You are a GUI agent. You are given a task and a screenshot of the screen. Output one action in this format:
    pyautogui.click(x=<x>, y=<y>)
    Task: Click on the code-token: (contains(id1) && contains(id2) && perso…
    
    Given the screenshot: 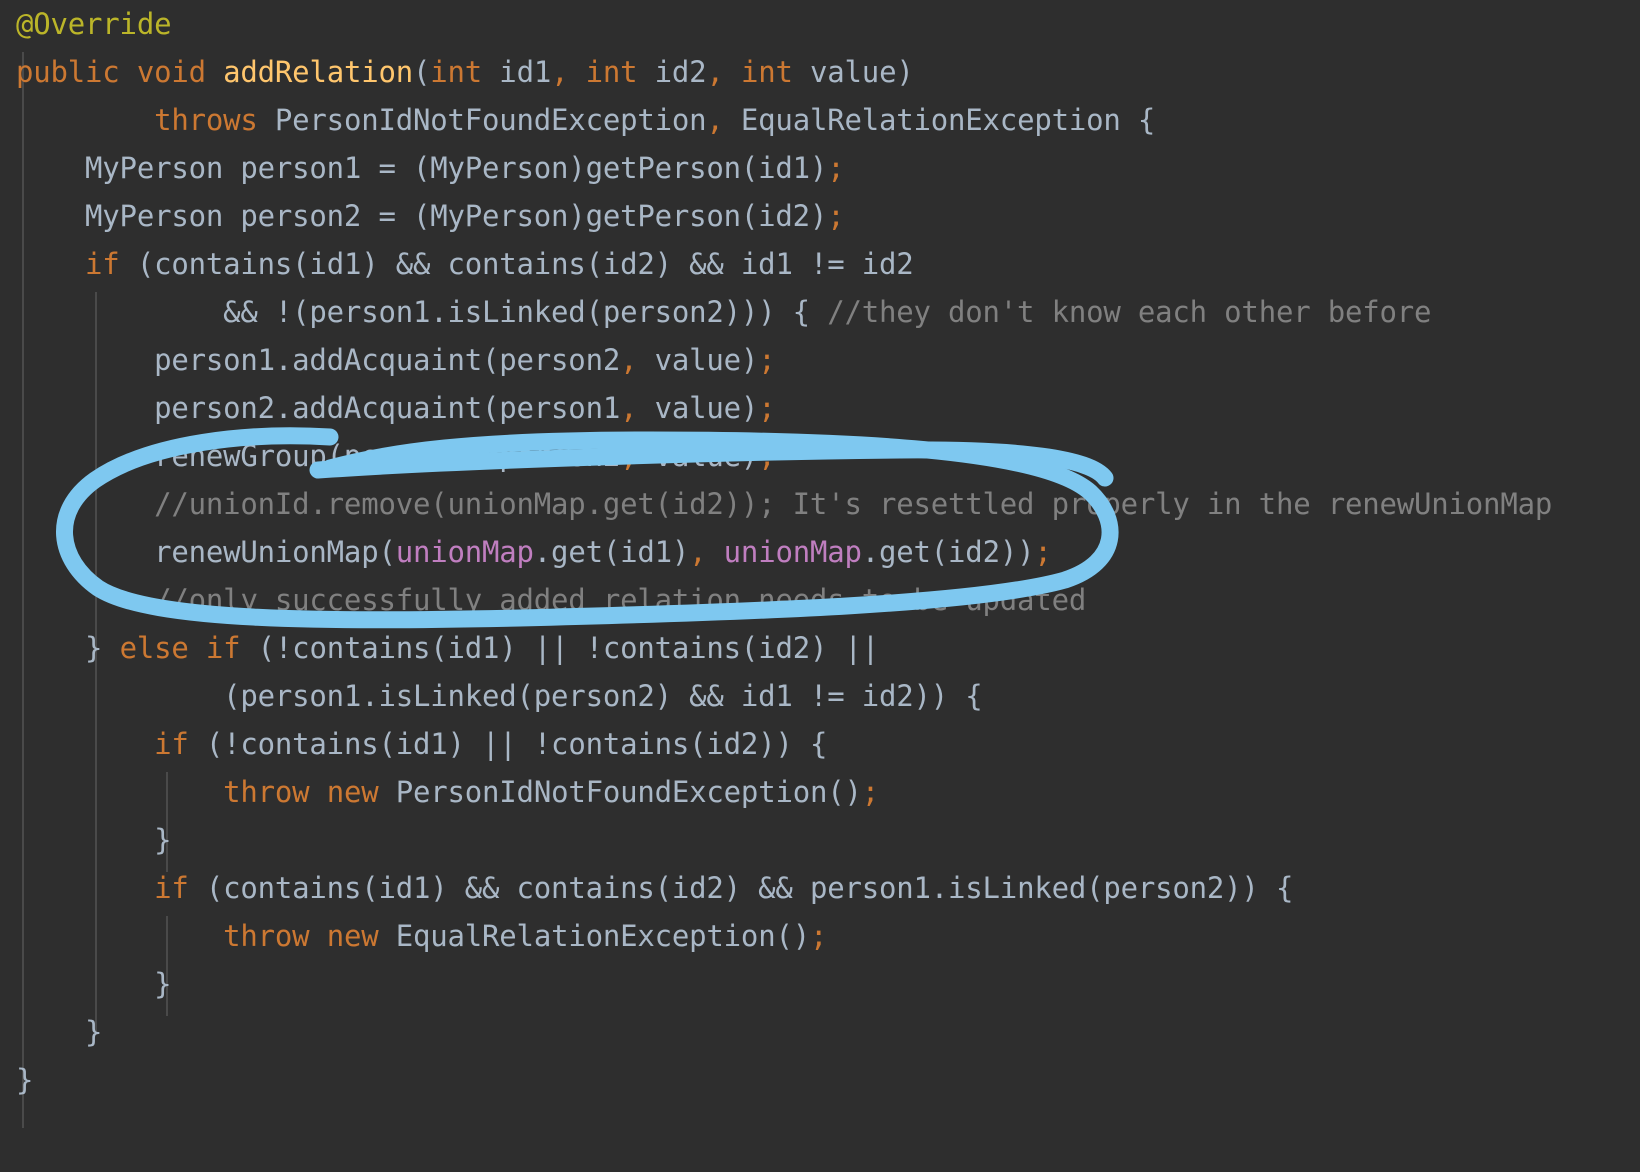 What is the action you would take?
    pyautogui.click(x=741, y=888)
    